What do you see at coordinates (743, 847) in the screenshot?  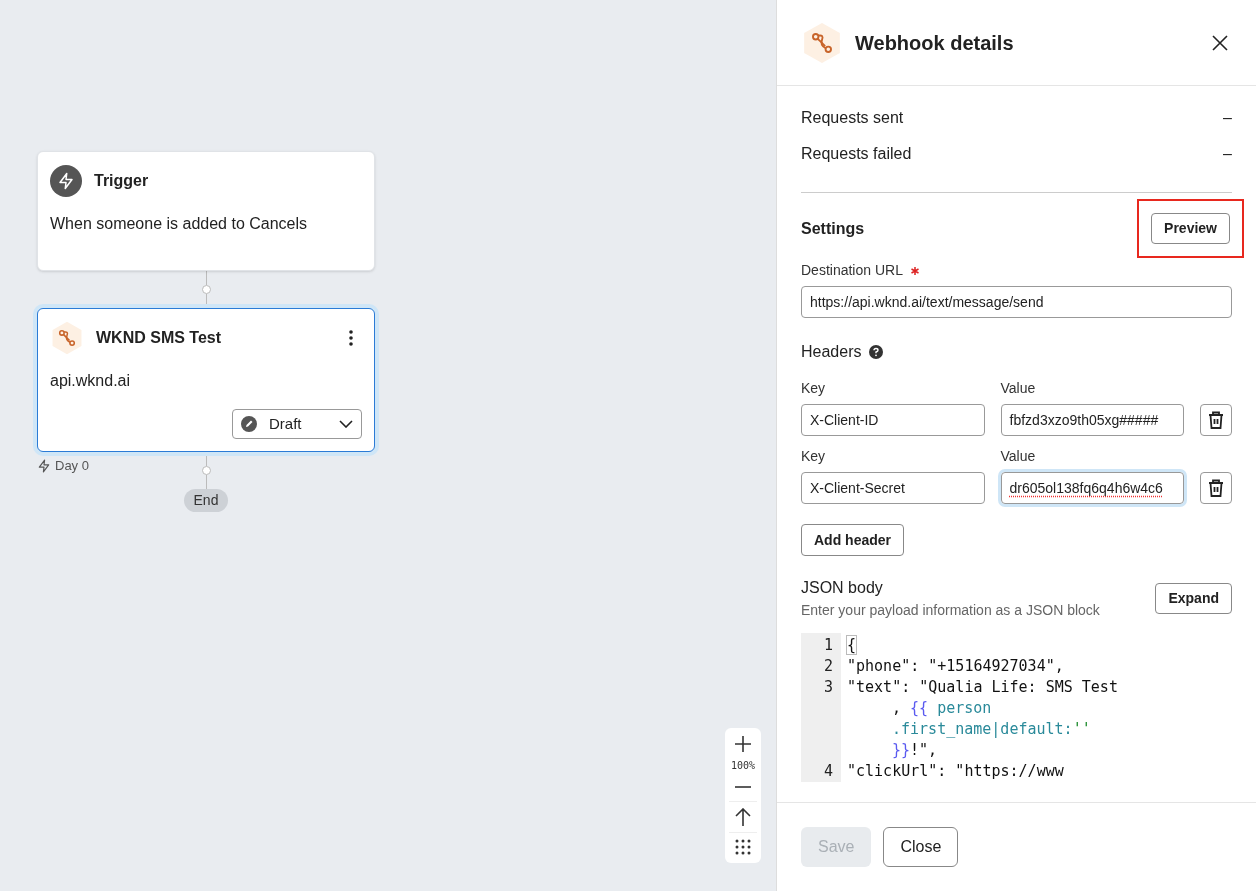 I see `grid-icon` at bounding box center [743, 847].